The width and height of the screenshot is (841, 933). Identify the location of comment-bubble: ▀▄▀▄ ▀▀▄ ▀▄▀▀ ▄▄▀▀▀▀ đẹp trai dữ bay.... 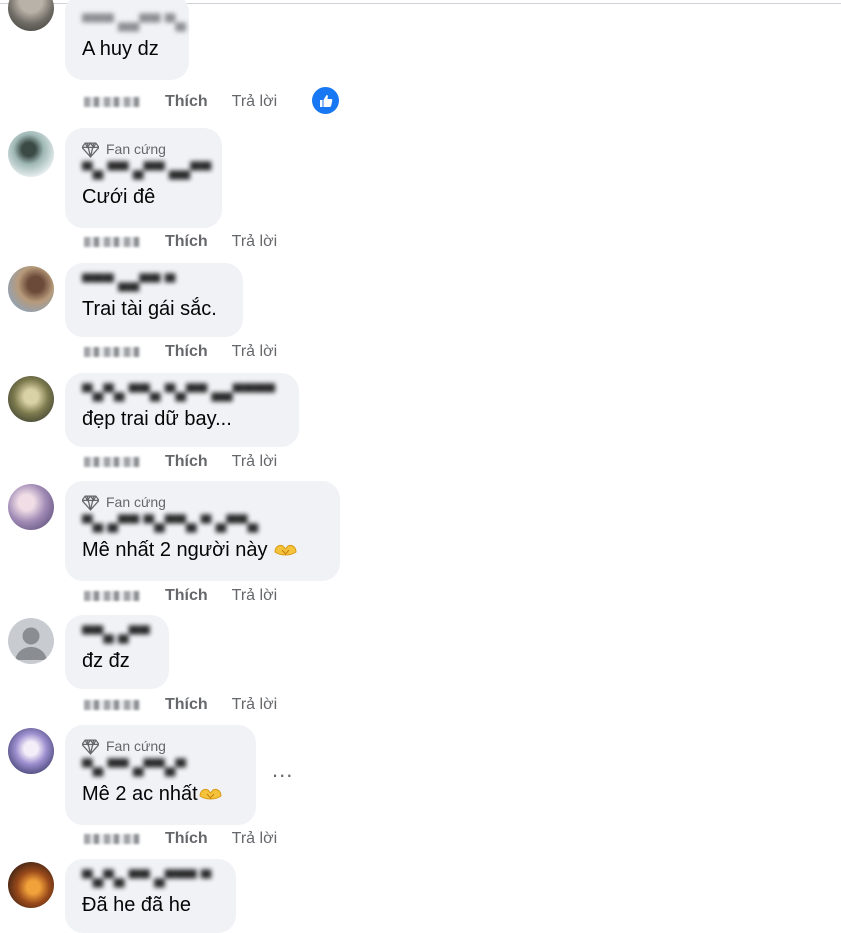
(182, 410).